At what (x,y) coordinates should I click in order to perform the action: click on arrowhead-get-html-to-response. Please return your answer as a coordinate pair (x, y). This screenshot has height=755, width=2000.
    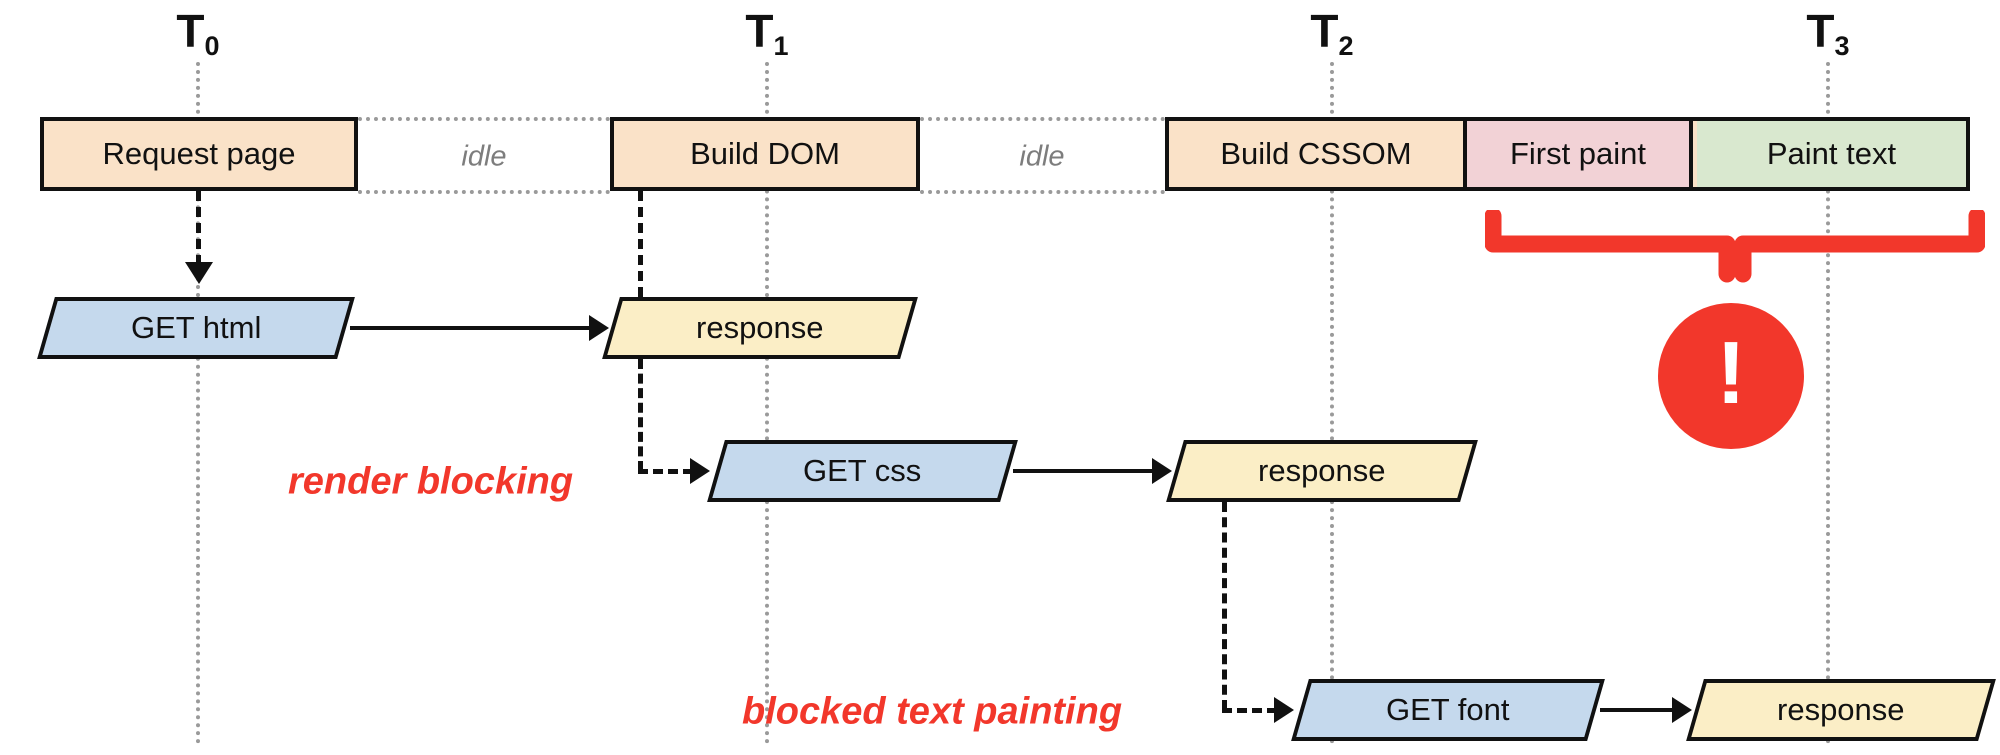
    Looking at the image, I should click on (599, 328).